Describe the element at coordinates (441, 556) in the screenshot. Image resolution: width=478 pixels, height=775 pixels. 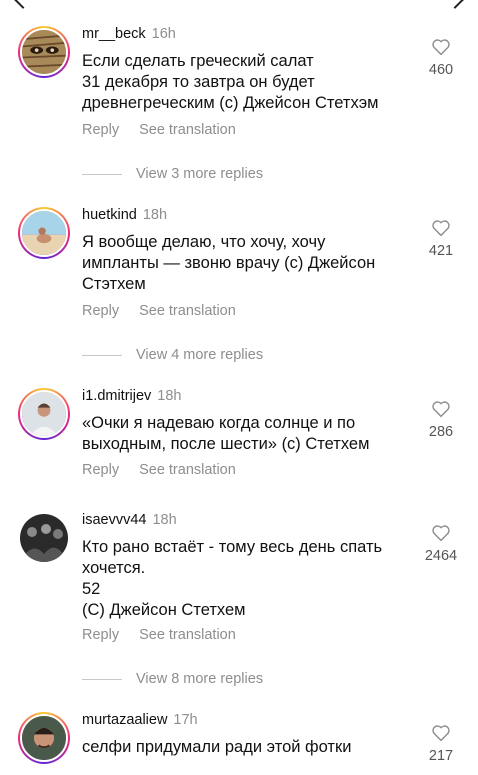
I see `like-count: 2464` at that location.